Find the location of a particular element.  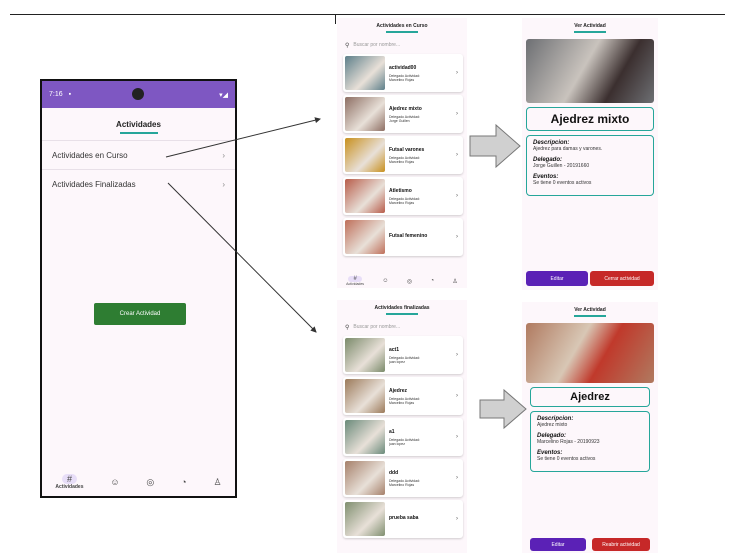

menu-item-label: Actividades en Curso is located at coordinates (90, 155).